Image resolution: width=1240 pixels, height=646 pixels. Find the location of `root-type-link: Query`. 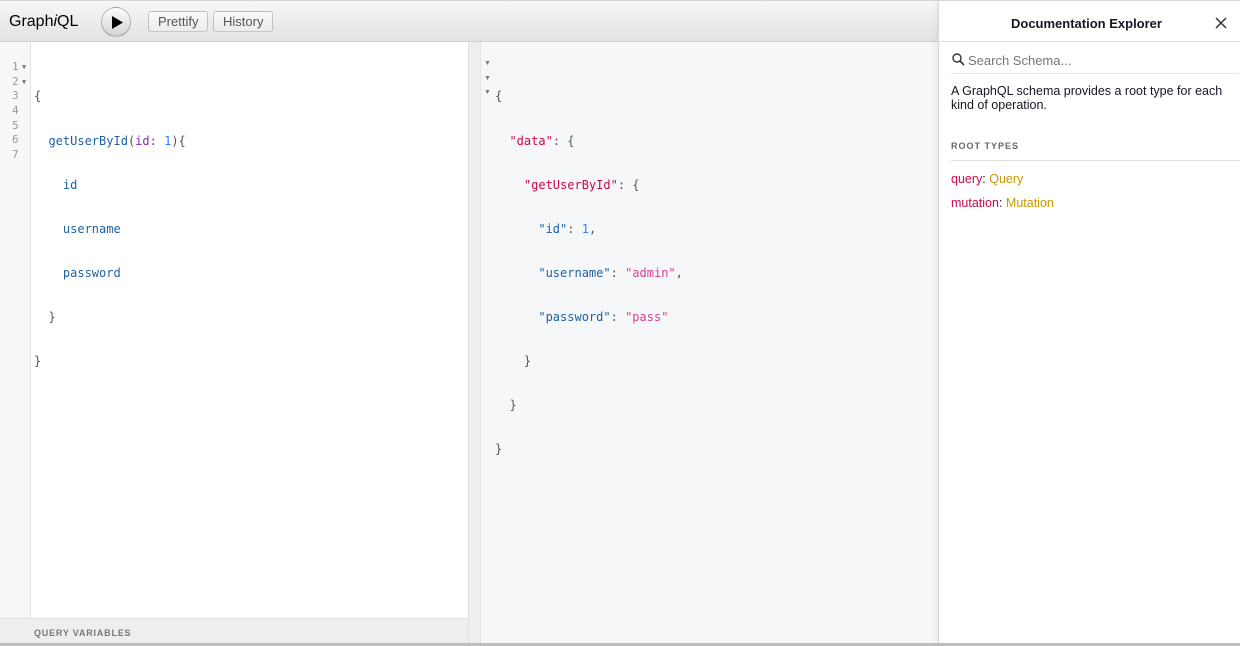

root-type-link: Query is located at coordinates (1006, 179).